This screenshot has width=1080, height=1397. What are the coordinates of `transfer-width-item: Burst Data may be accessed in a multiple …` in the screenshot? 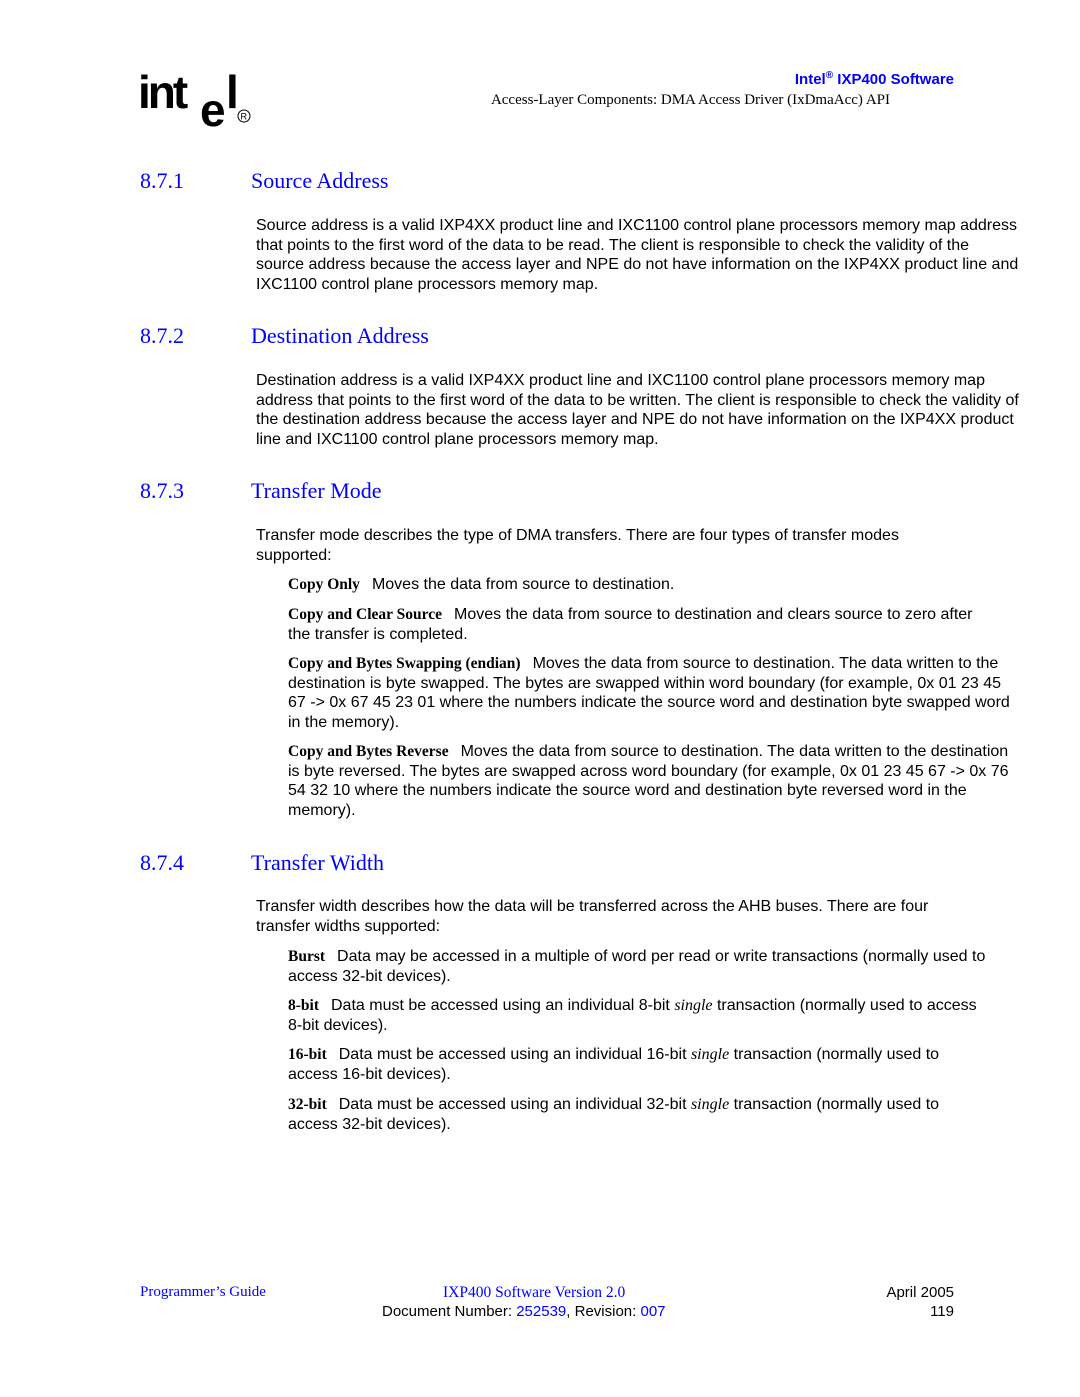 It's located at (638, 966).